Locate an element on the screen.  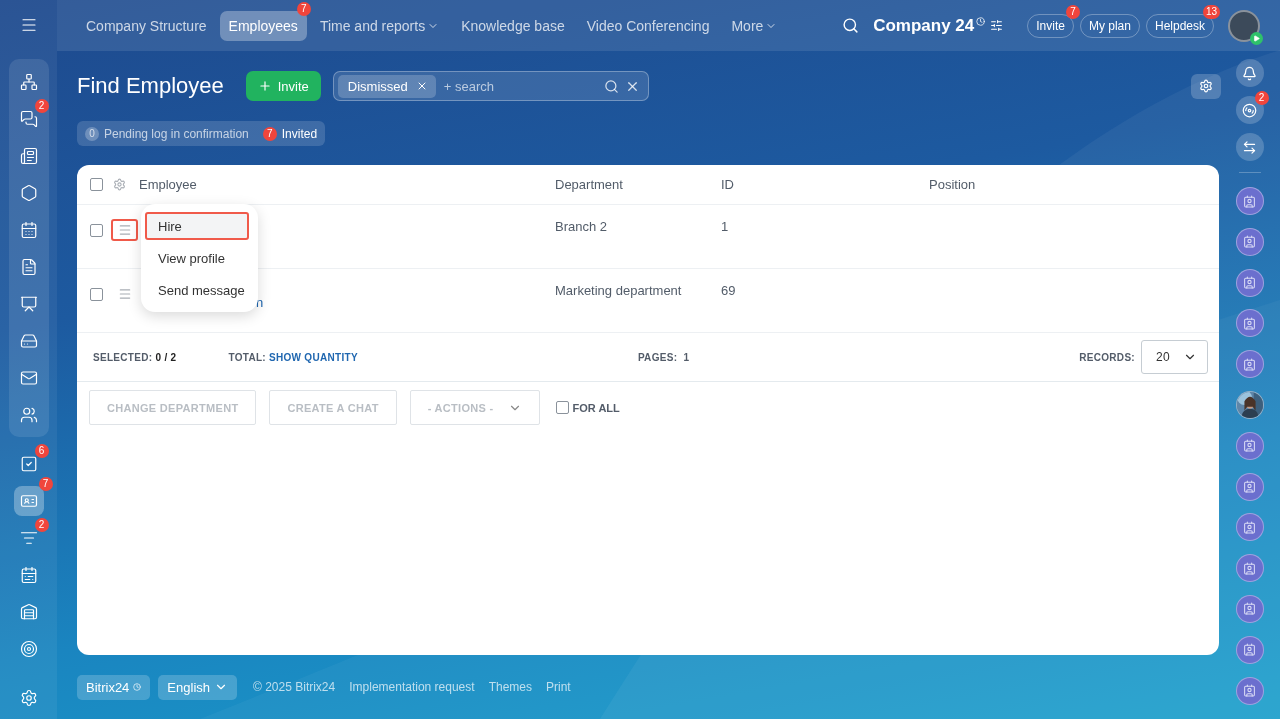
pages-label: PAGES: 1 is located at coordinates (663, 357).